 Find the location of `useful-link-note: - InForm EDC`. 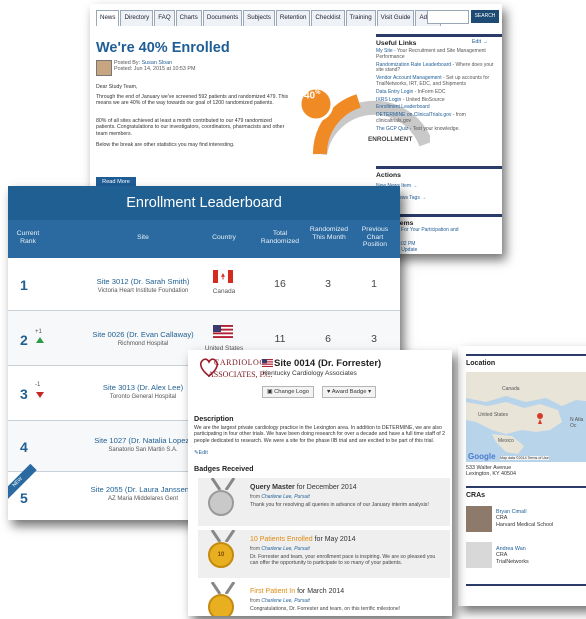

useful-link-note: - InForm EDC is located at coordinates (429, 91).